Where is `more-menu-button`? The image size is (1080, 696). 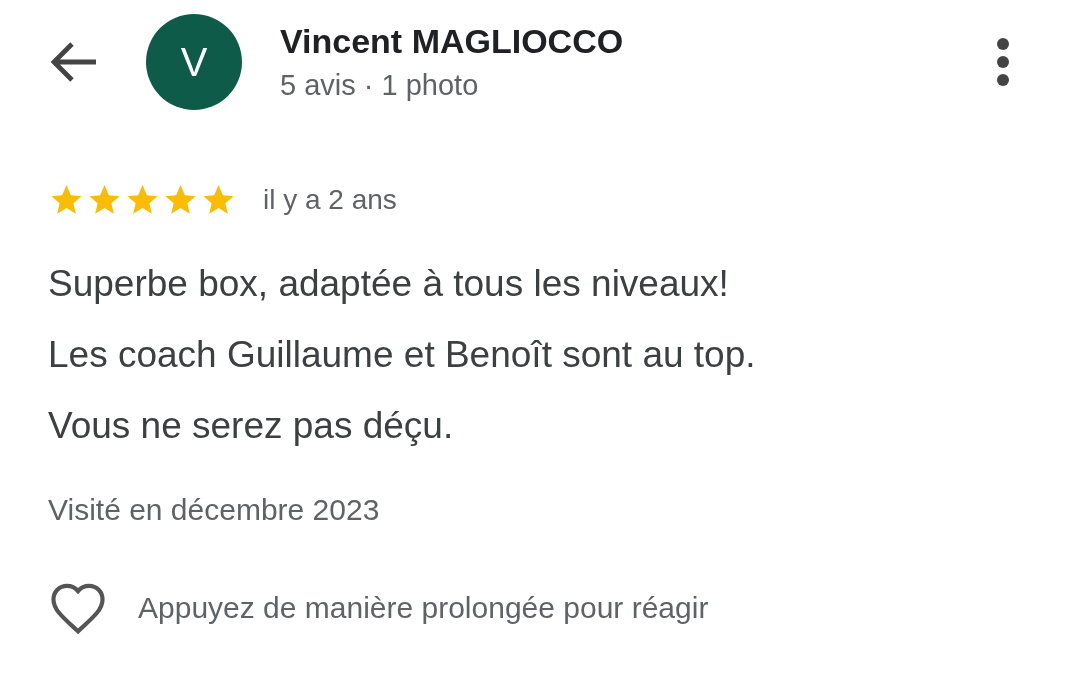
more-menu-button is located at coordinates (1003, 62).